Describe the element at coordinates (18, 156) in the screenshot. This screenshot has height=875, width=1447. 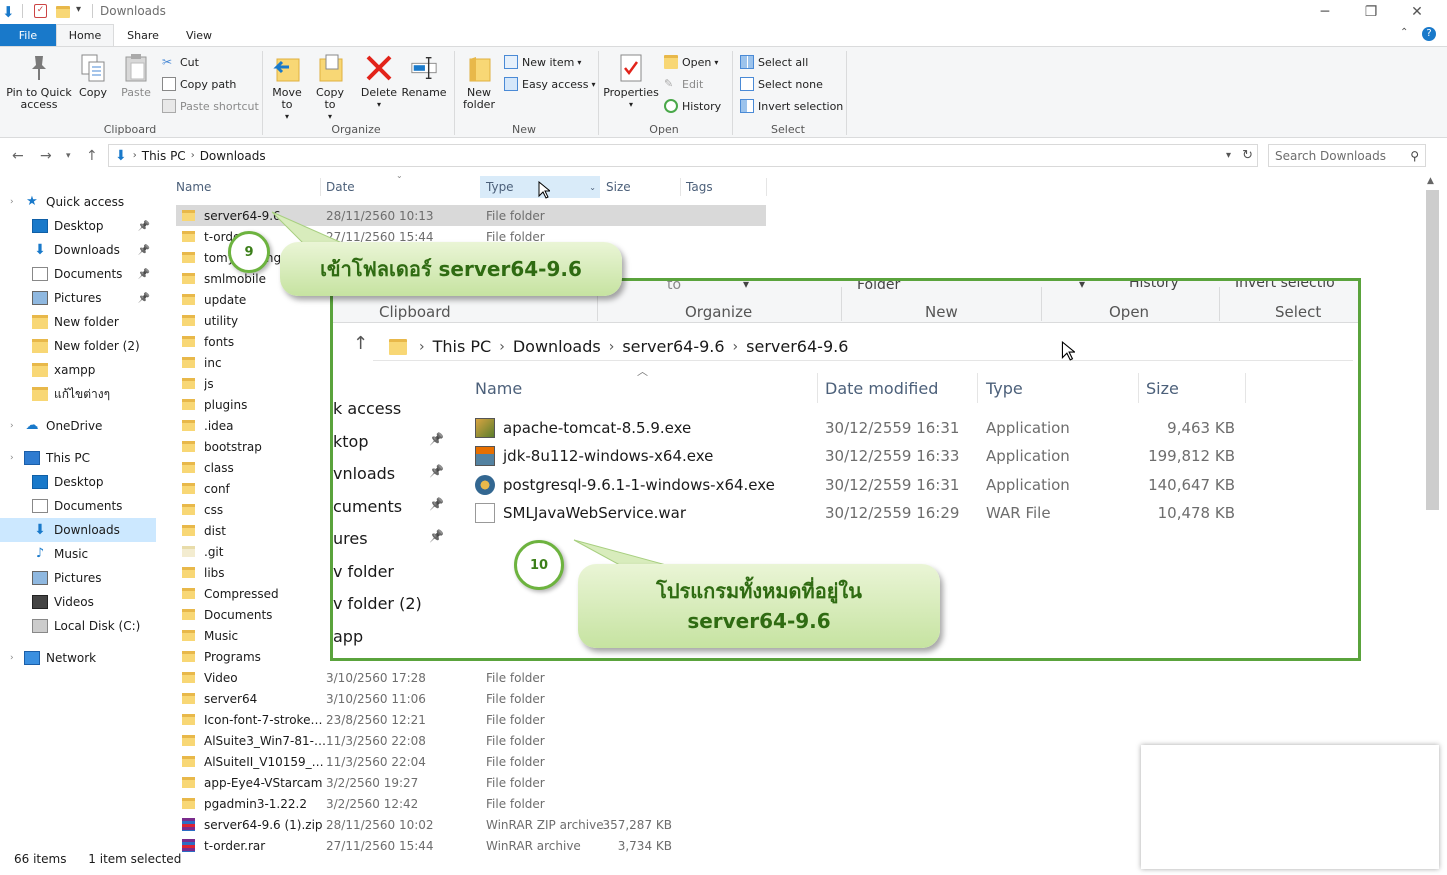
I see `back-arrow-icon: ←` at that location.